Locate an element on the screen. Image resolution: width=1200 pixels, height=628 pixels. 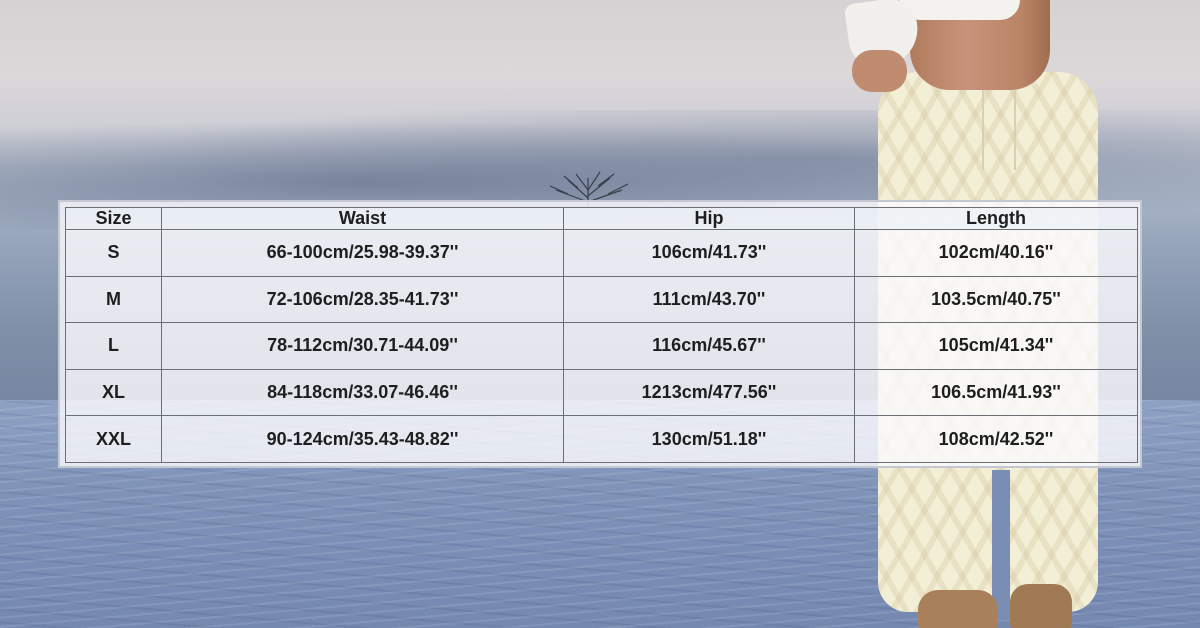
drawstring is located at coordinates (999, 130).